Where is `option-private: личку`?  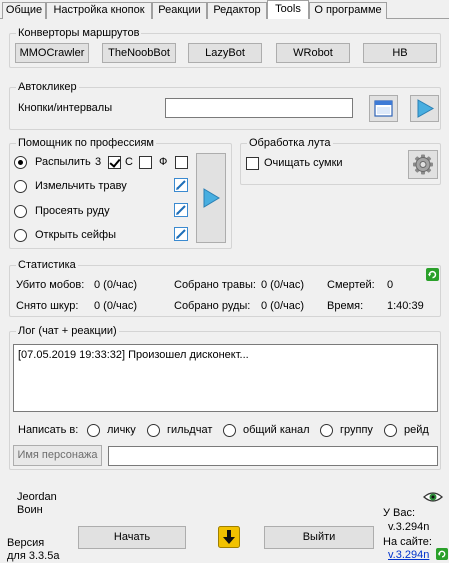
option-private: личку is located at coordinates (121, 430).